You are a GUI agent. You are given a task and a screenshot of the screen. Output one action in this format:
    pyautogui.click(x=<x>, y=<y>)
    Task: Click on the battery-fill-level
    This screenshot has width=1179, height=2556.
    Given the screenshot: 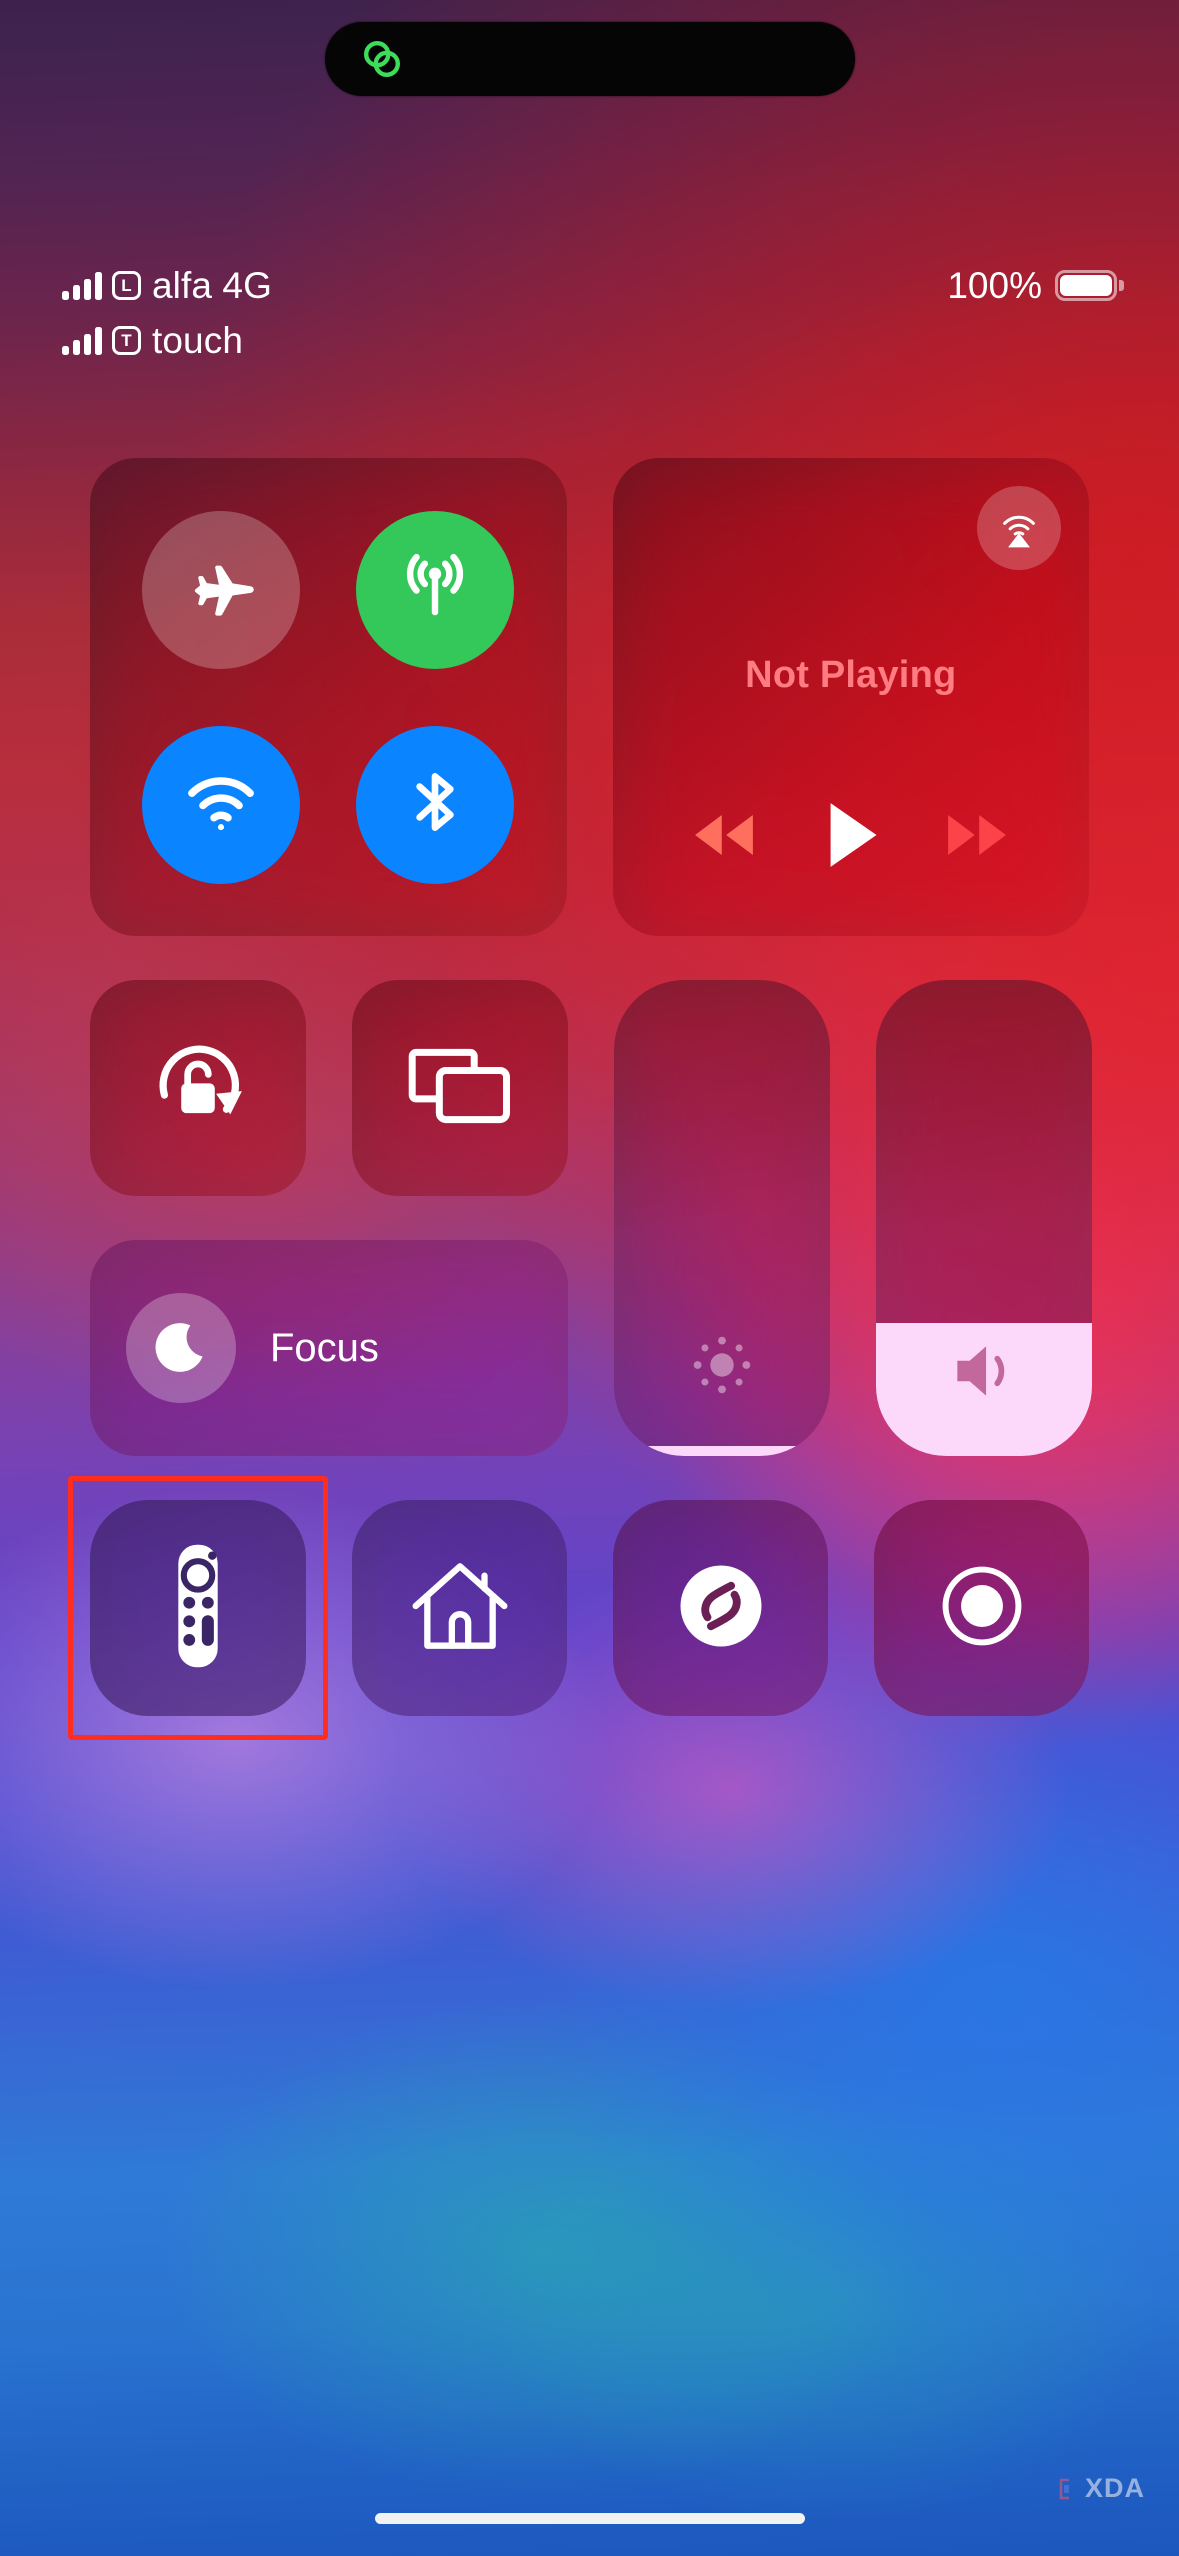 What is the action you would take?
    pyautogui.click(x=1086, y=285)
    